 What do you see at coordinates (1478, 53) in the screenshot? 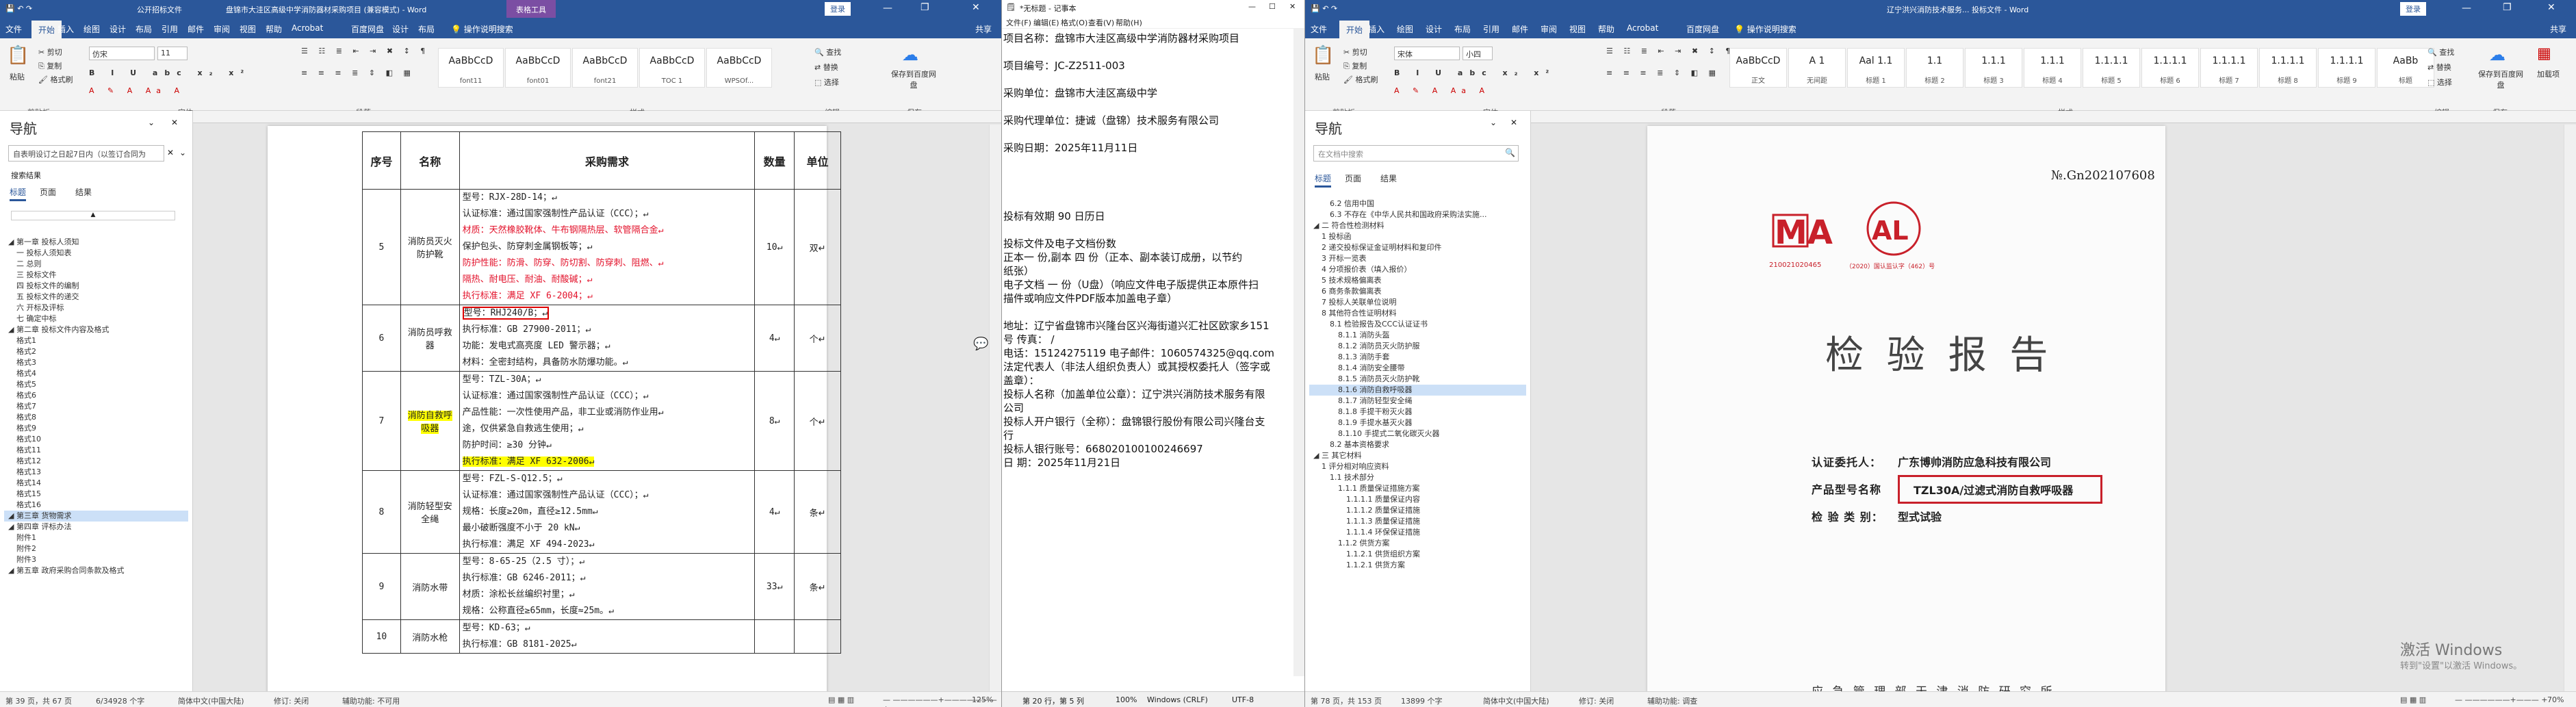
I see `font-size-select-right: 小四` at bounding box center [1478, 53].